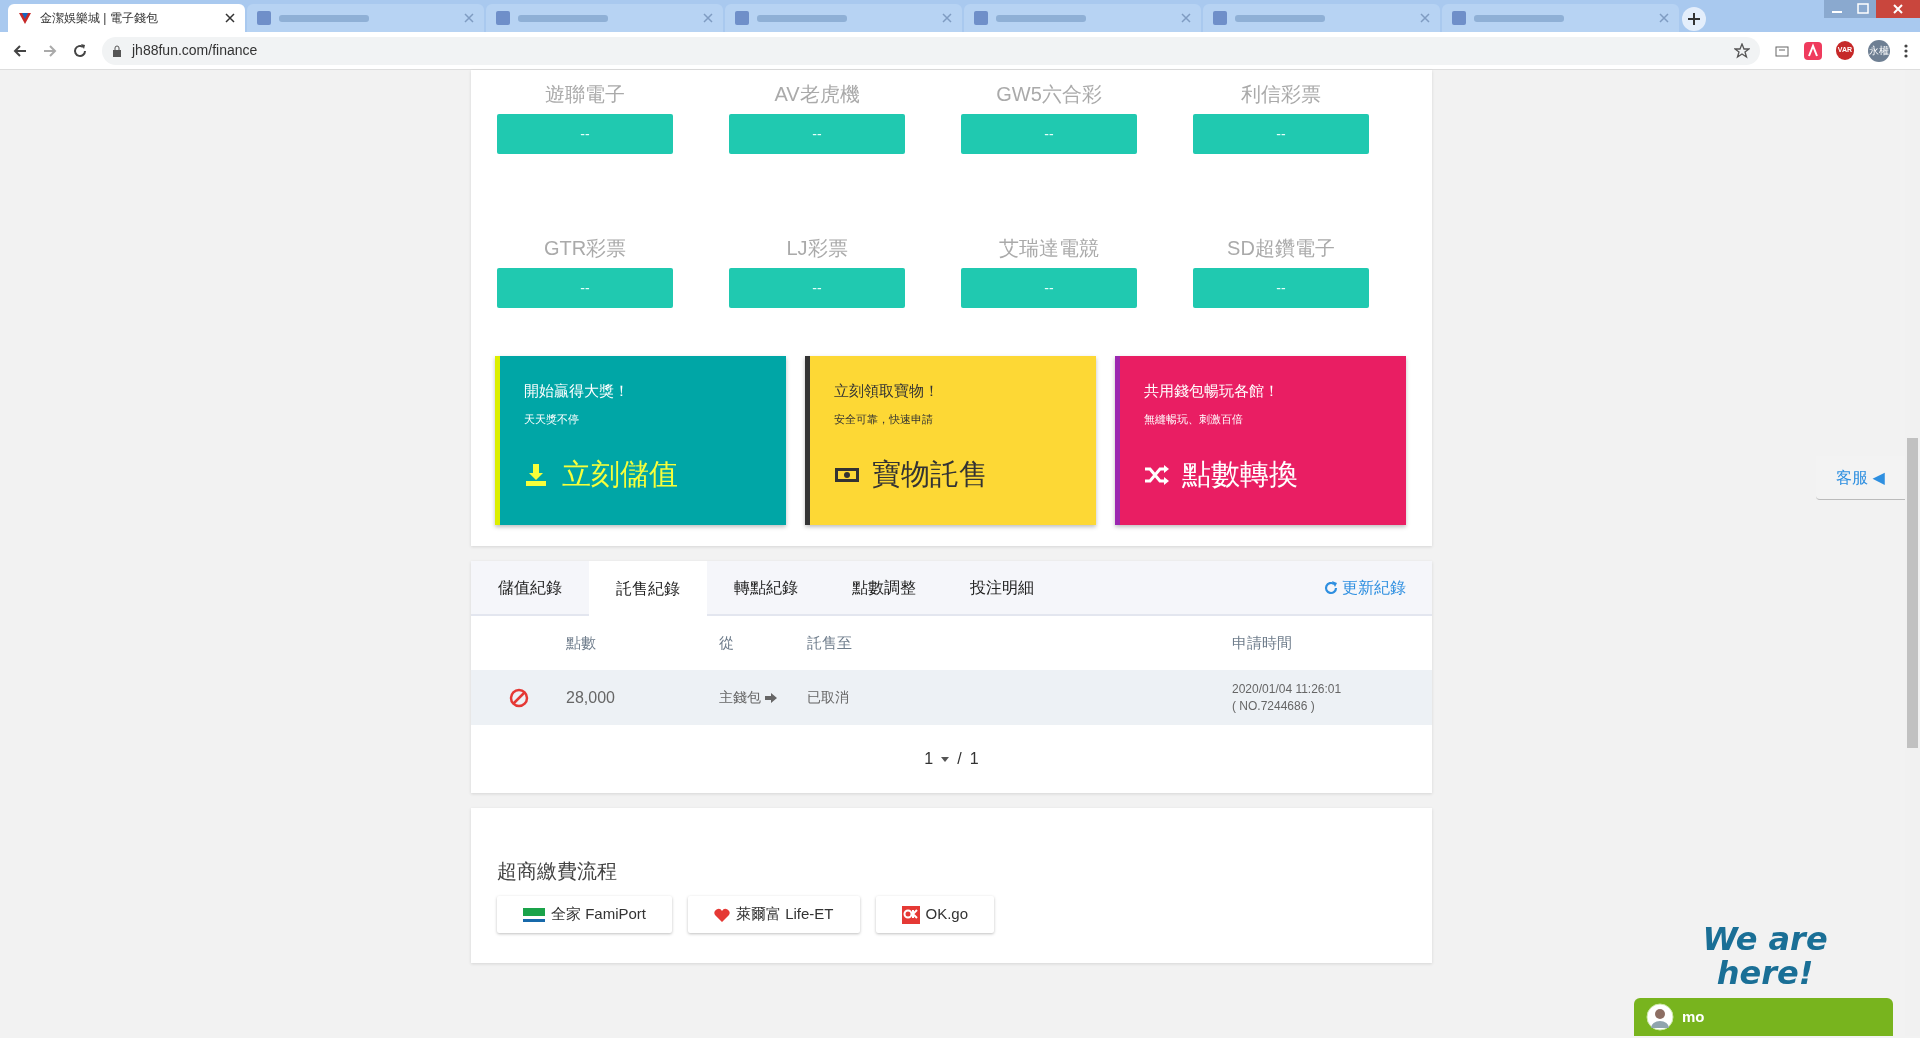 This screenshot has width=1920, height=1038. Describe the element at coordinates (884, 587) in the screenshot. I see `record-tab: 點數調整` at that location.